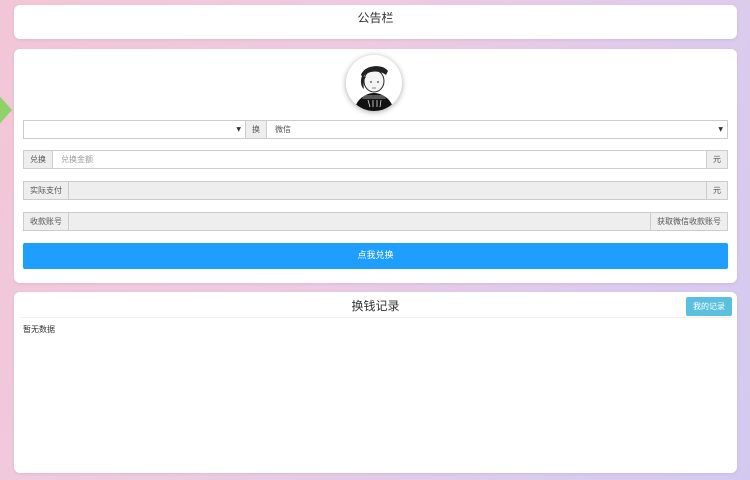 The image size is (750, 480). I want to click on currency-row: ▼ 换 微信 ▼, so click(375, 129).